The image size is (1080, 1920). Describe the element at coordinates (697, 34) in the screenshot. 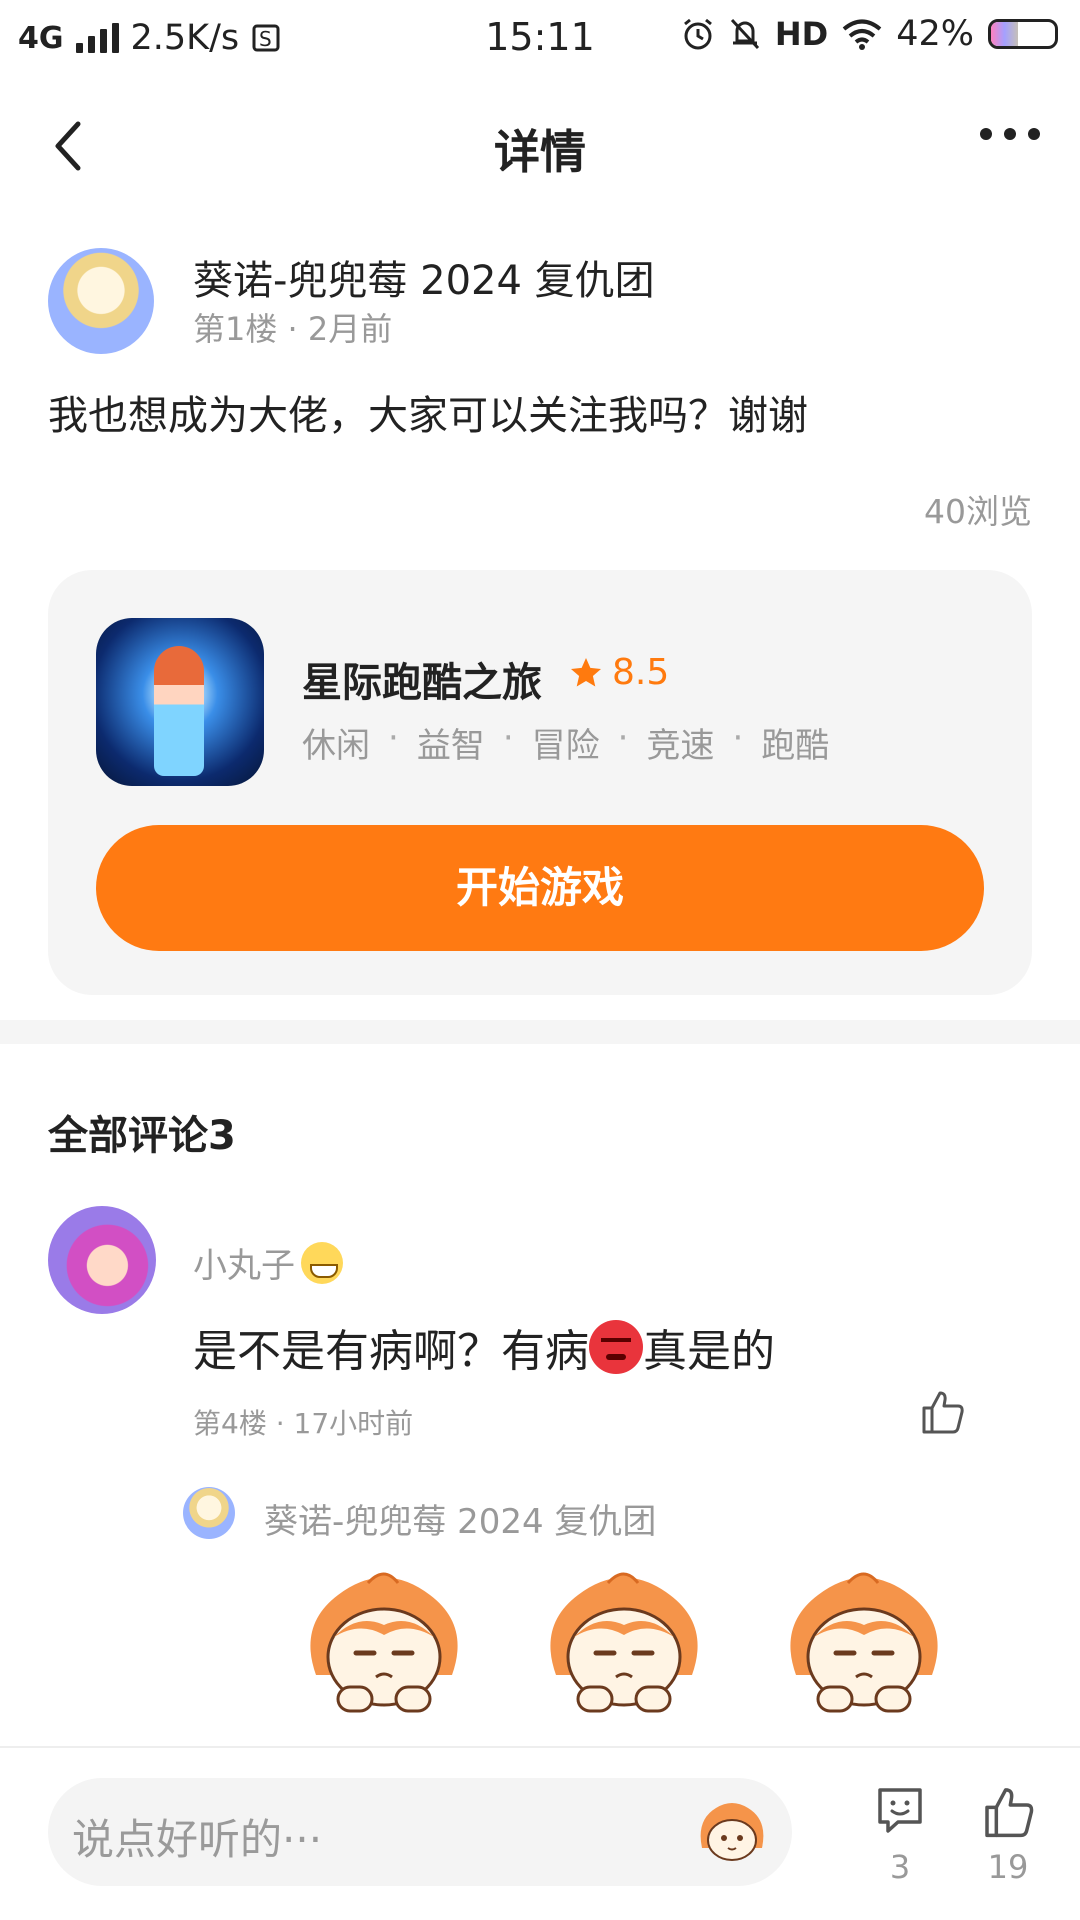

I see `alarm-icon` at that location.